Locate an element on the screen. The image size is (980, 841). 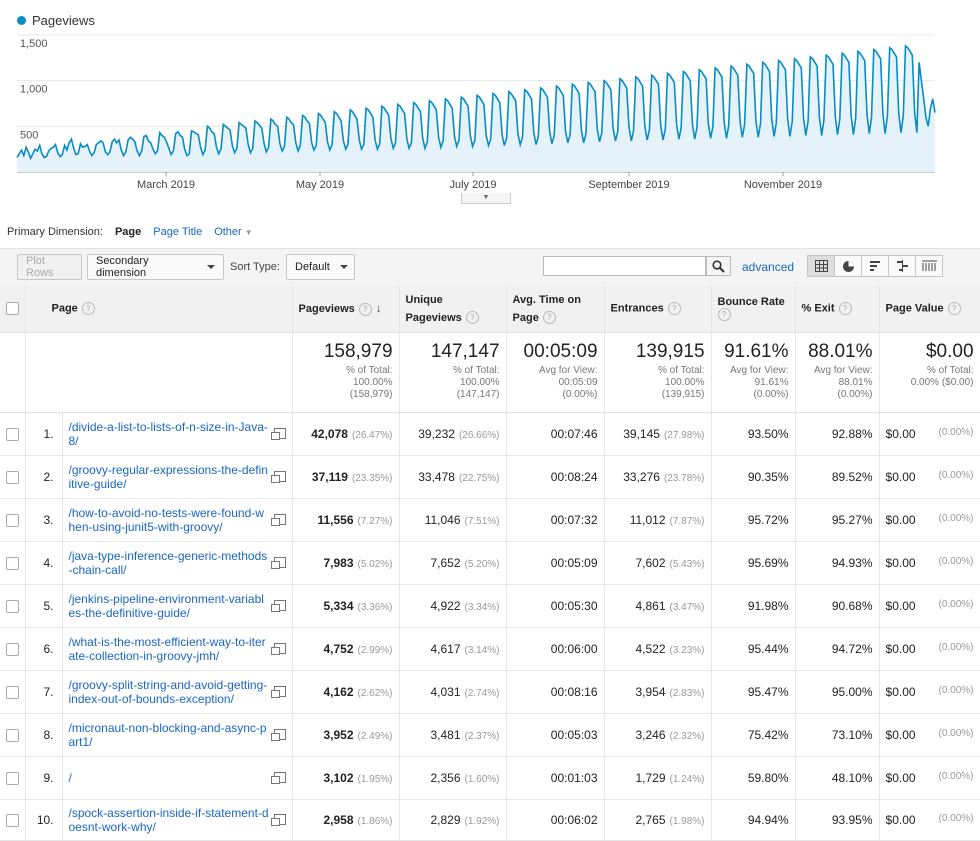
row-exit: 95.00% is located at coordinates (837, 692).